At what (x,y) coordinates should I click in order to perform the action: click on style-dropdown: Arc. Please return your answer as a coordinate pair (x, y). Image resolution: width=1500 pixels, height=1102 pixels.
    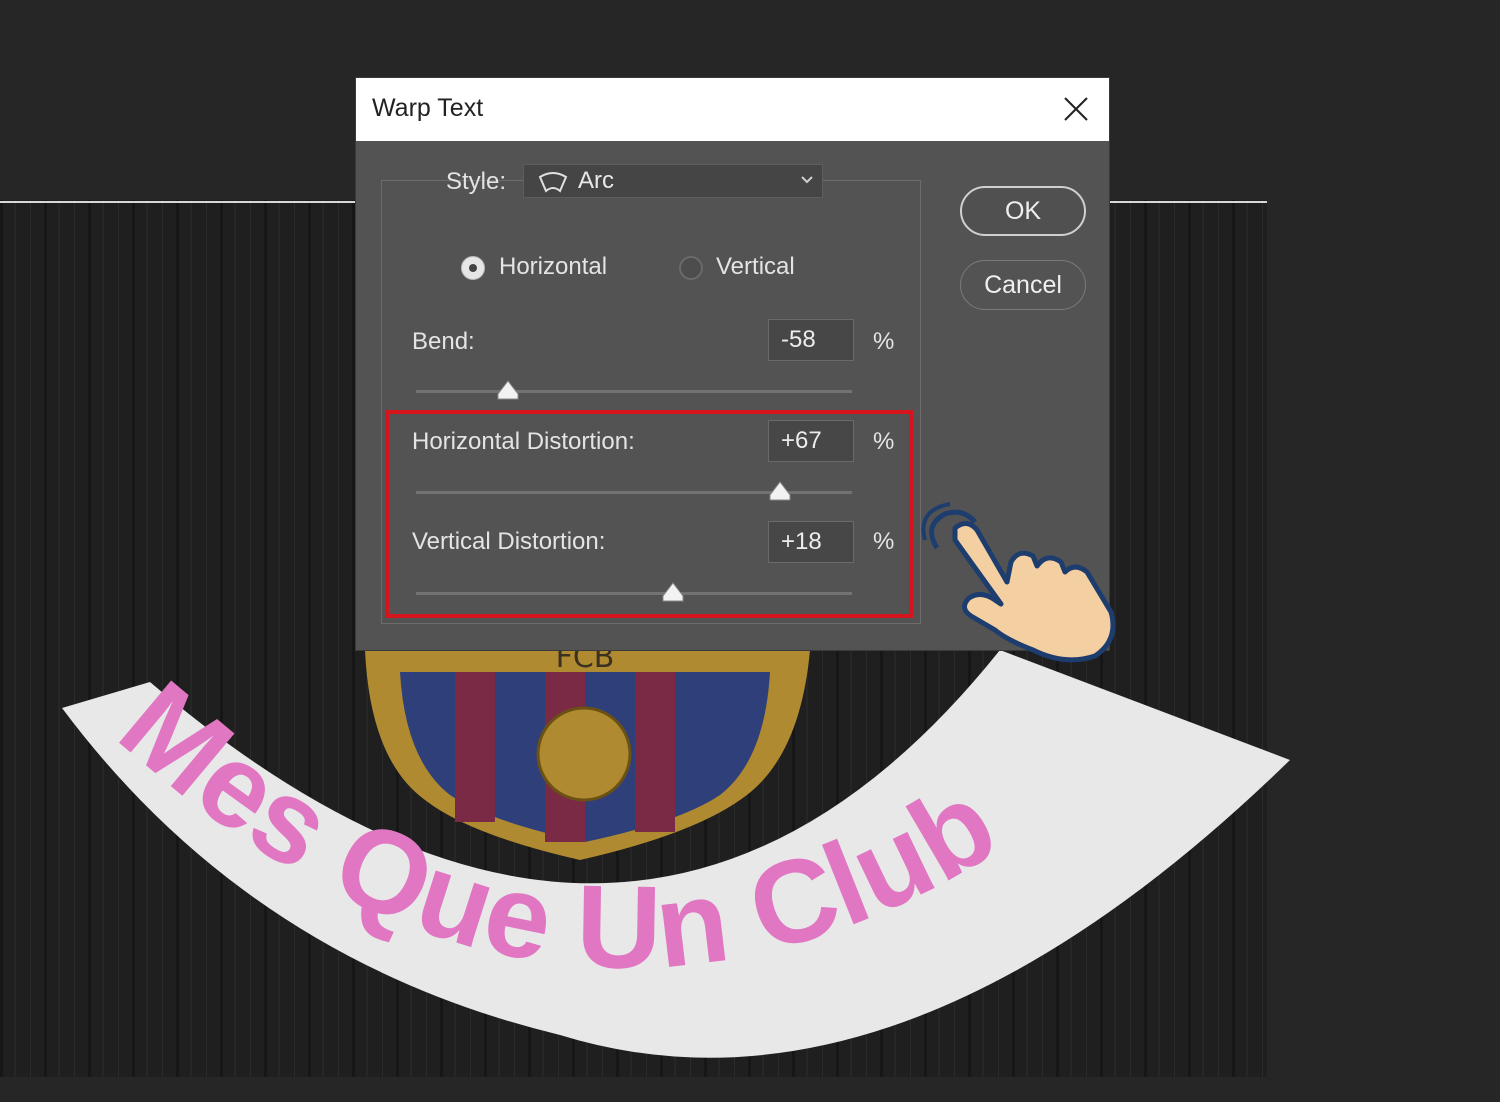
    Looking at the image, I should click on (673, 181).